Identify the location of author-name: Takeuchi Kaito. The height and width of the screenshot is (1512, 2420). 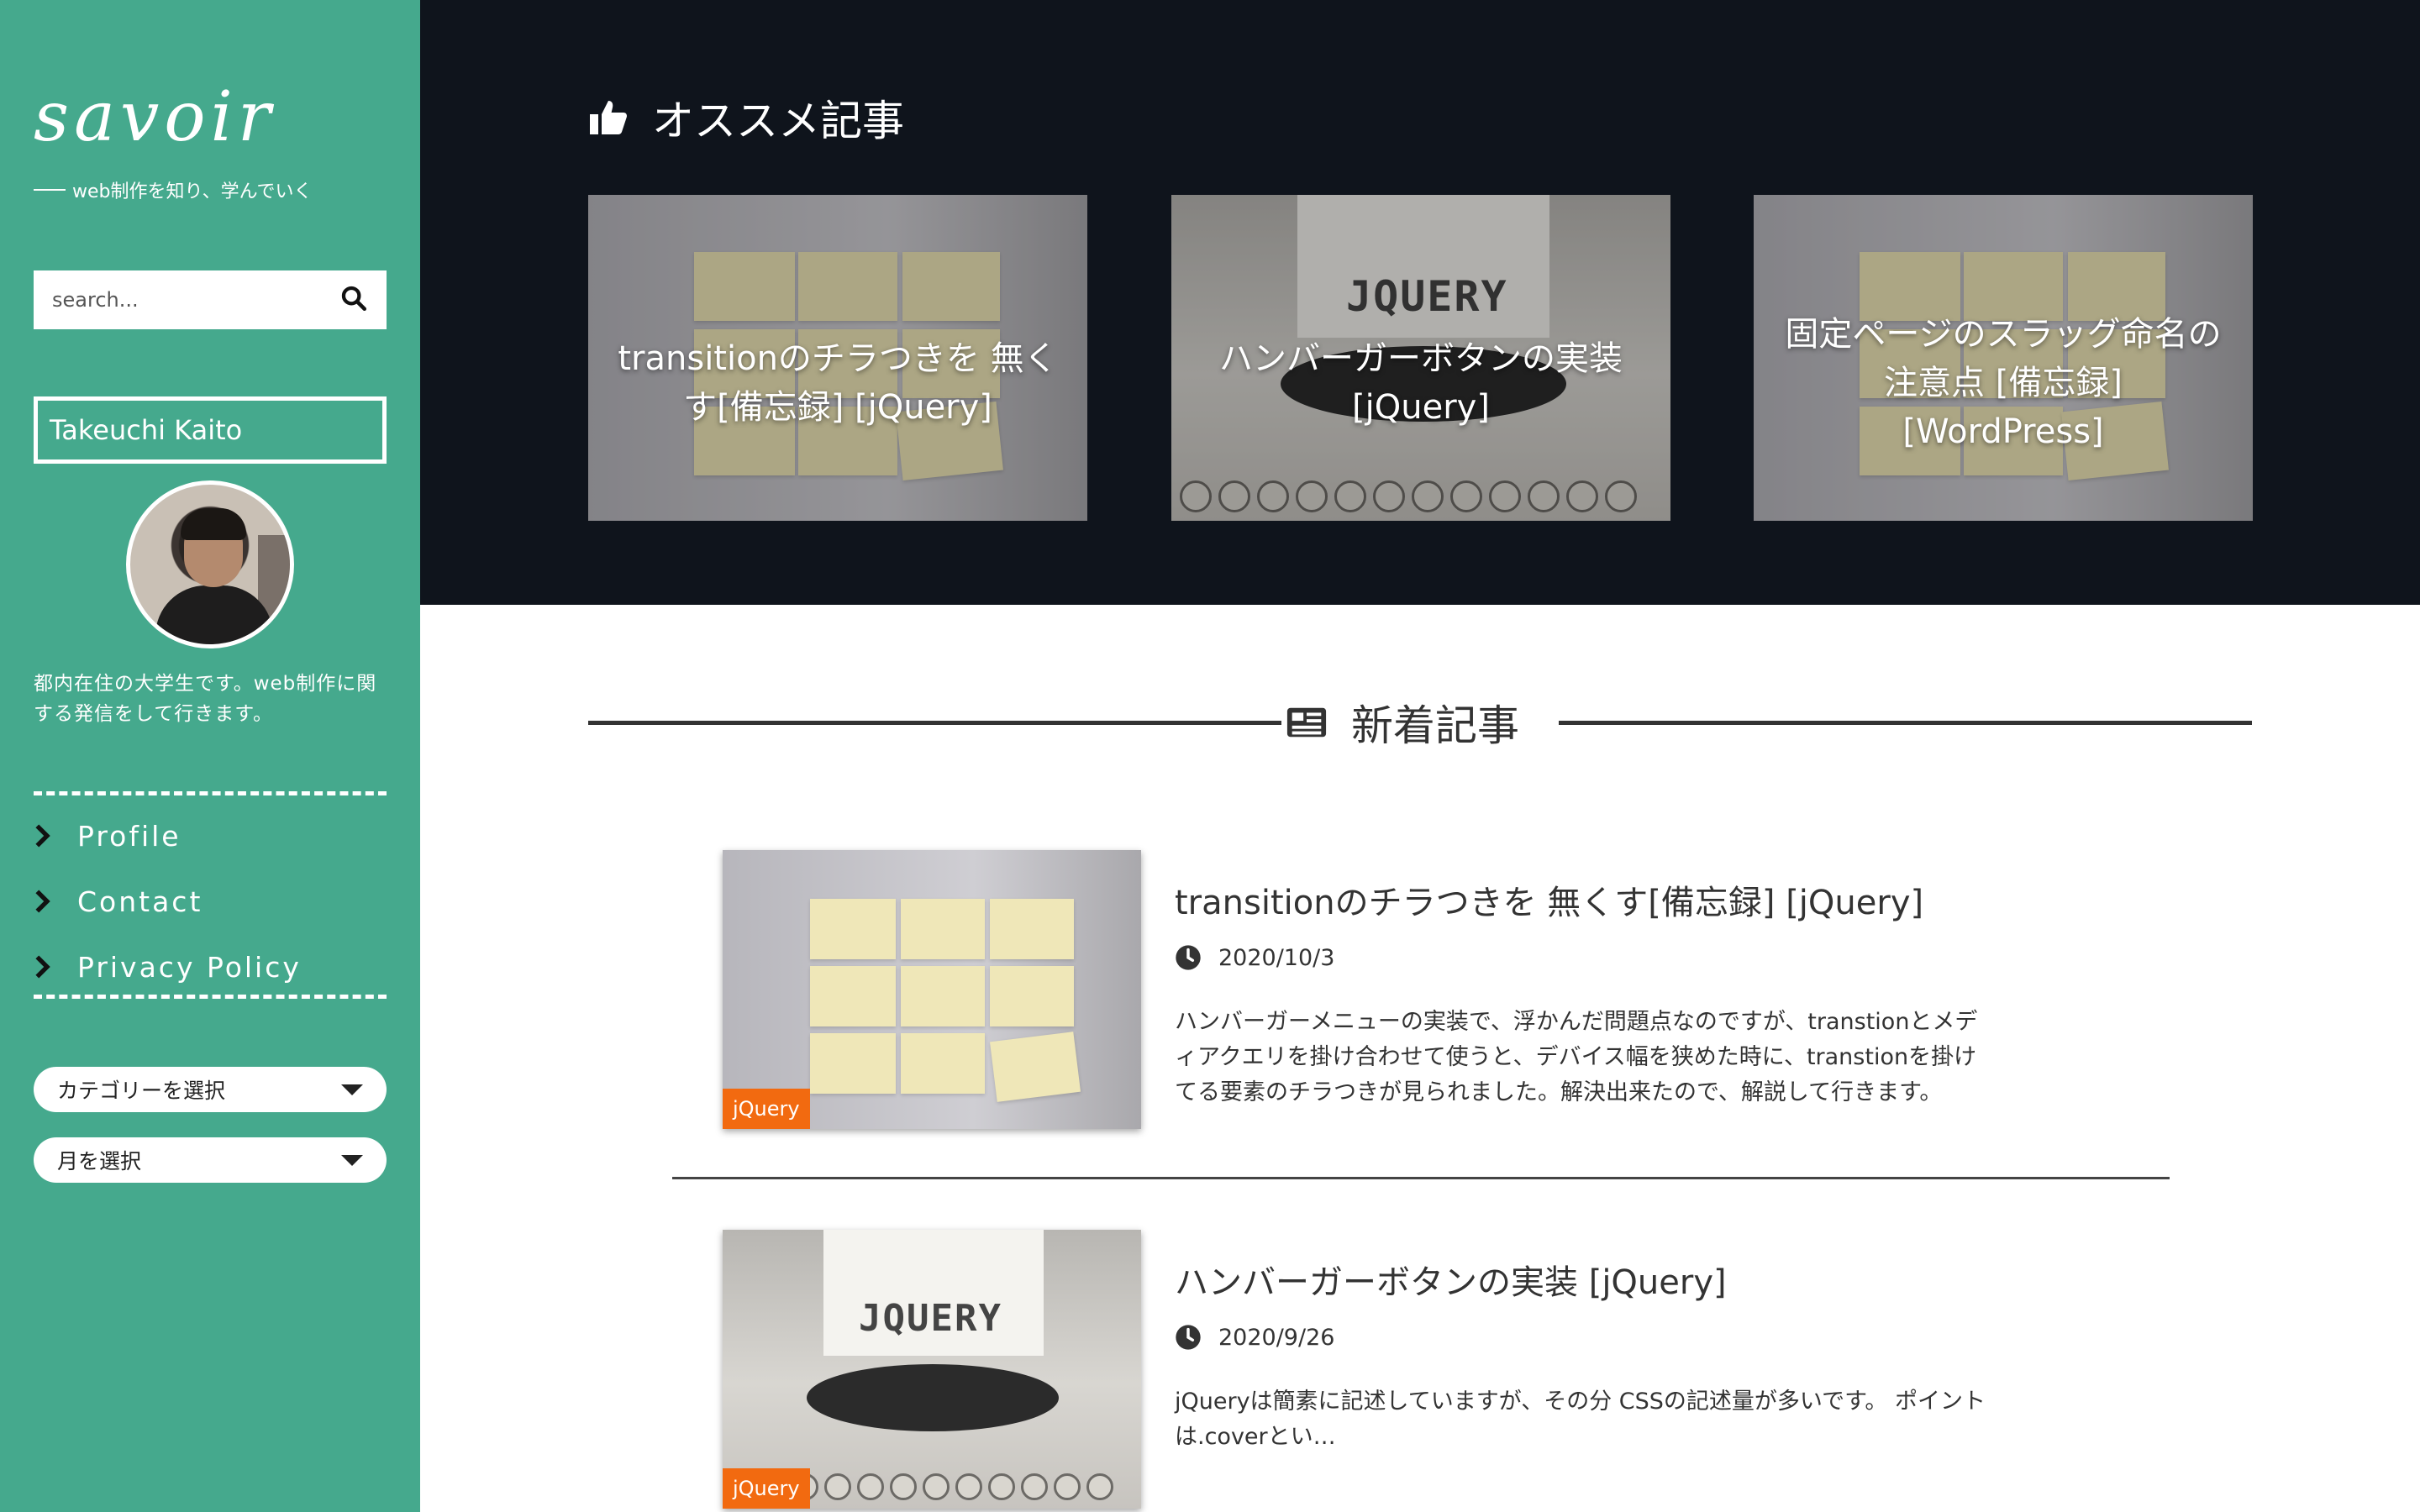
(210, 430).